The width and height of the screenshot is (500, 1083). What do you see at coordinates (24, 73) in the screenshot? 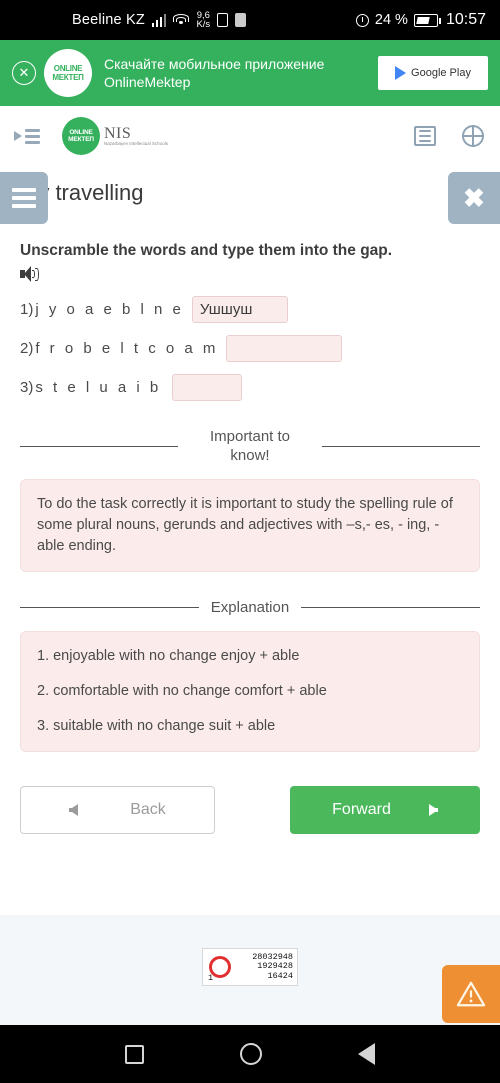
I see `close-icon: ✕` at bounding box center [24, 73].